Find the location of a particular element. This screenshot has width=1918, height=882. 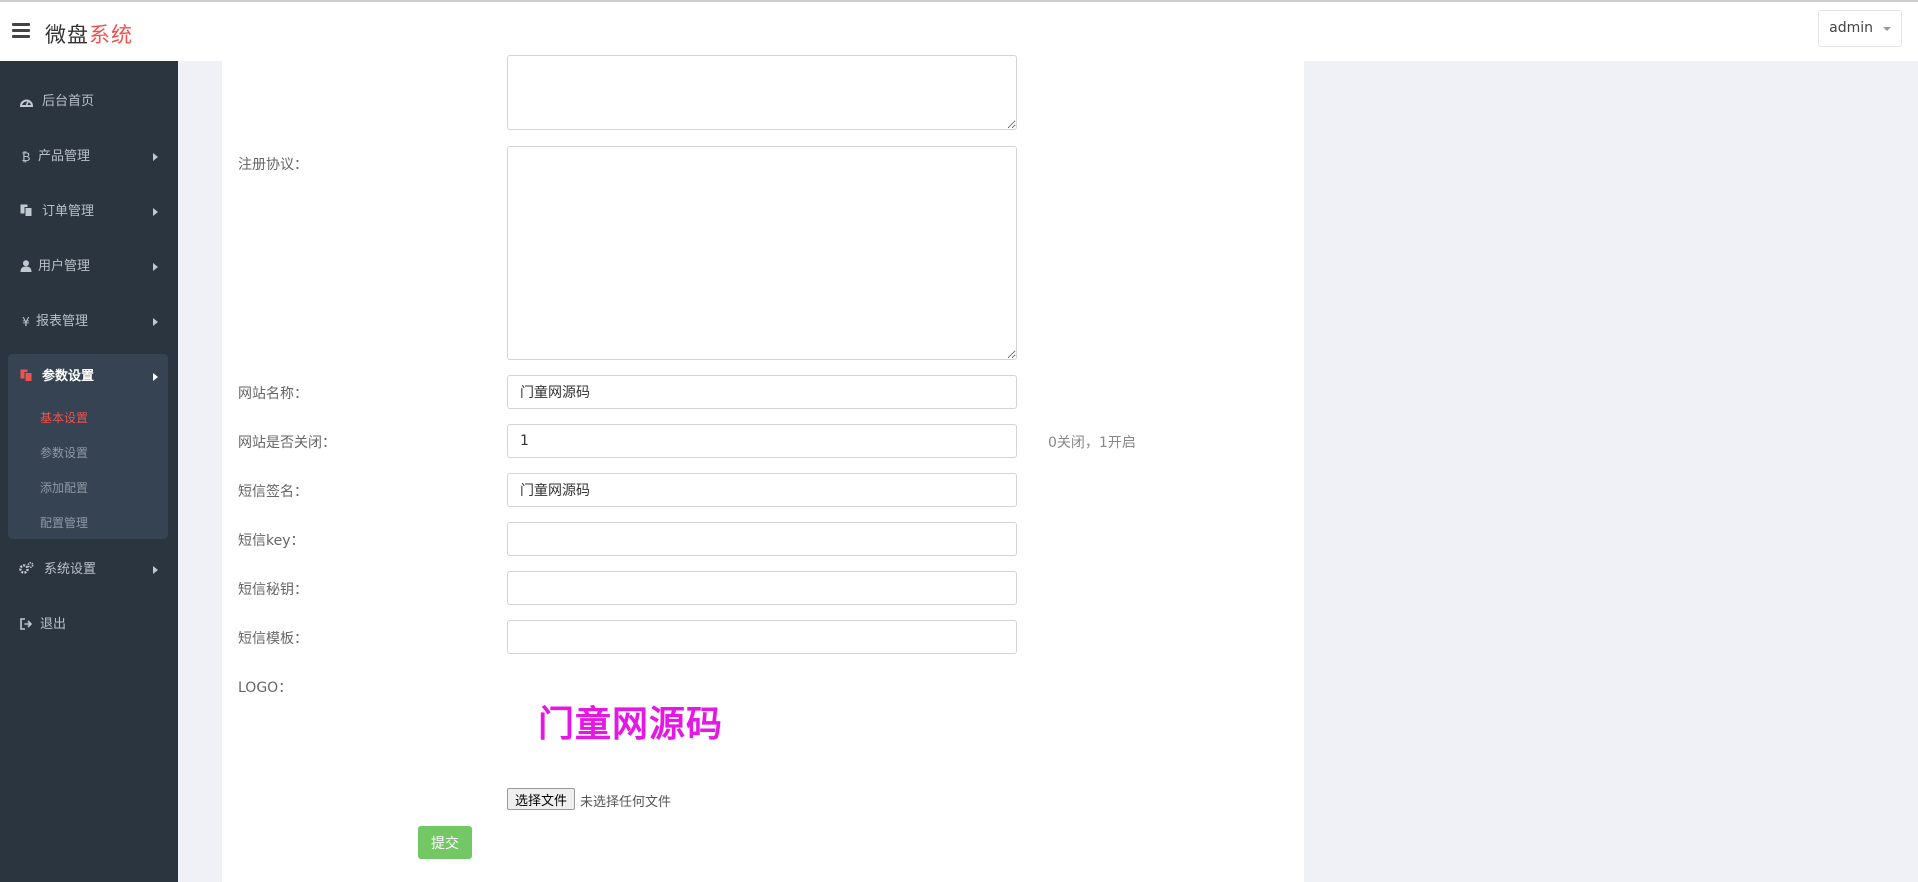

sms-secret-input is located at coordinates (762, 588).